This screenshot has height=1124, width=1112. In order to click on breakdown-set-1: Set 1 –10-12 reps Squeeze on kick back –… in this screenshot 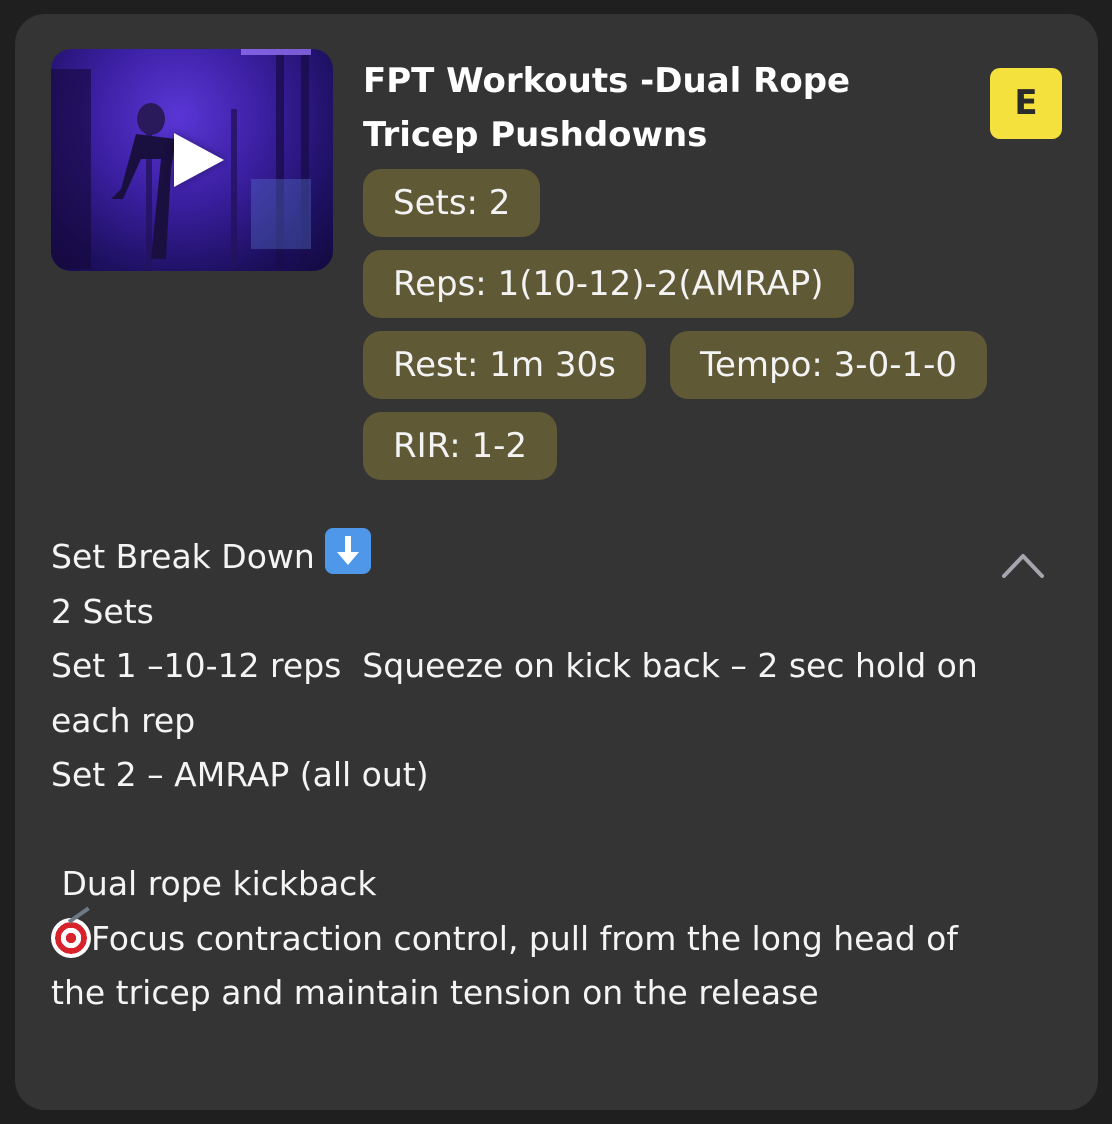, I will do `click(520, 693)`.